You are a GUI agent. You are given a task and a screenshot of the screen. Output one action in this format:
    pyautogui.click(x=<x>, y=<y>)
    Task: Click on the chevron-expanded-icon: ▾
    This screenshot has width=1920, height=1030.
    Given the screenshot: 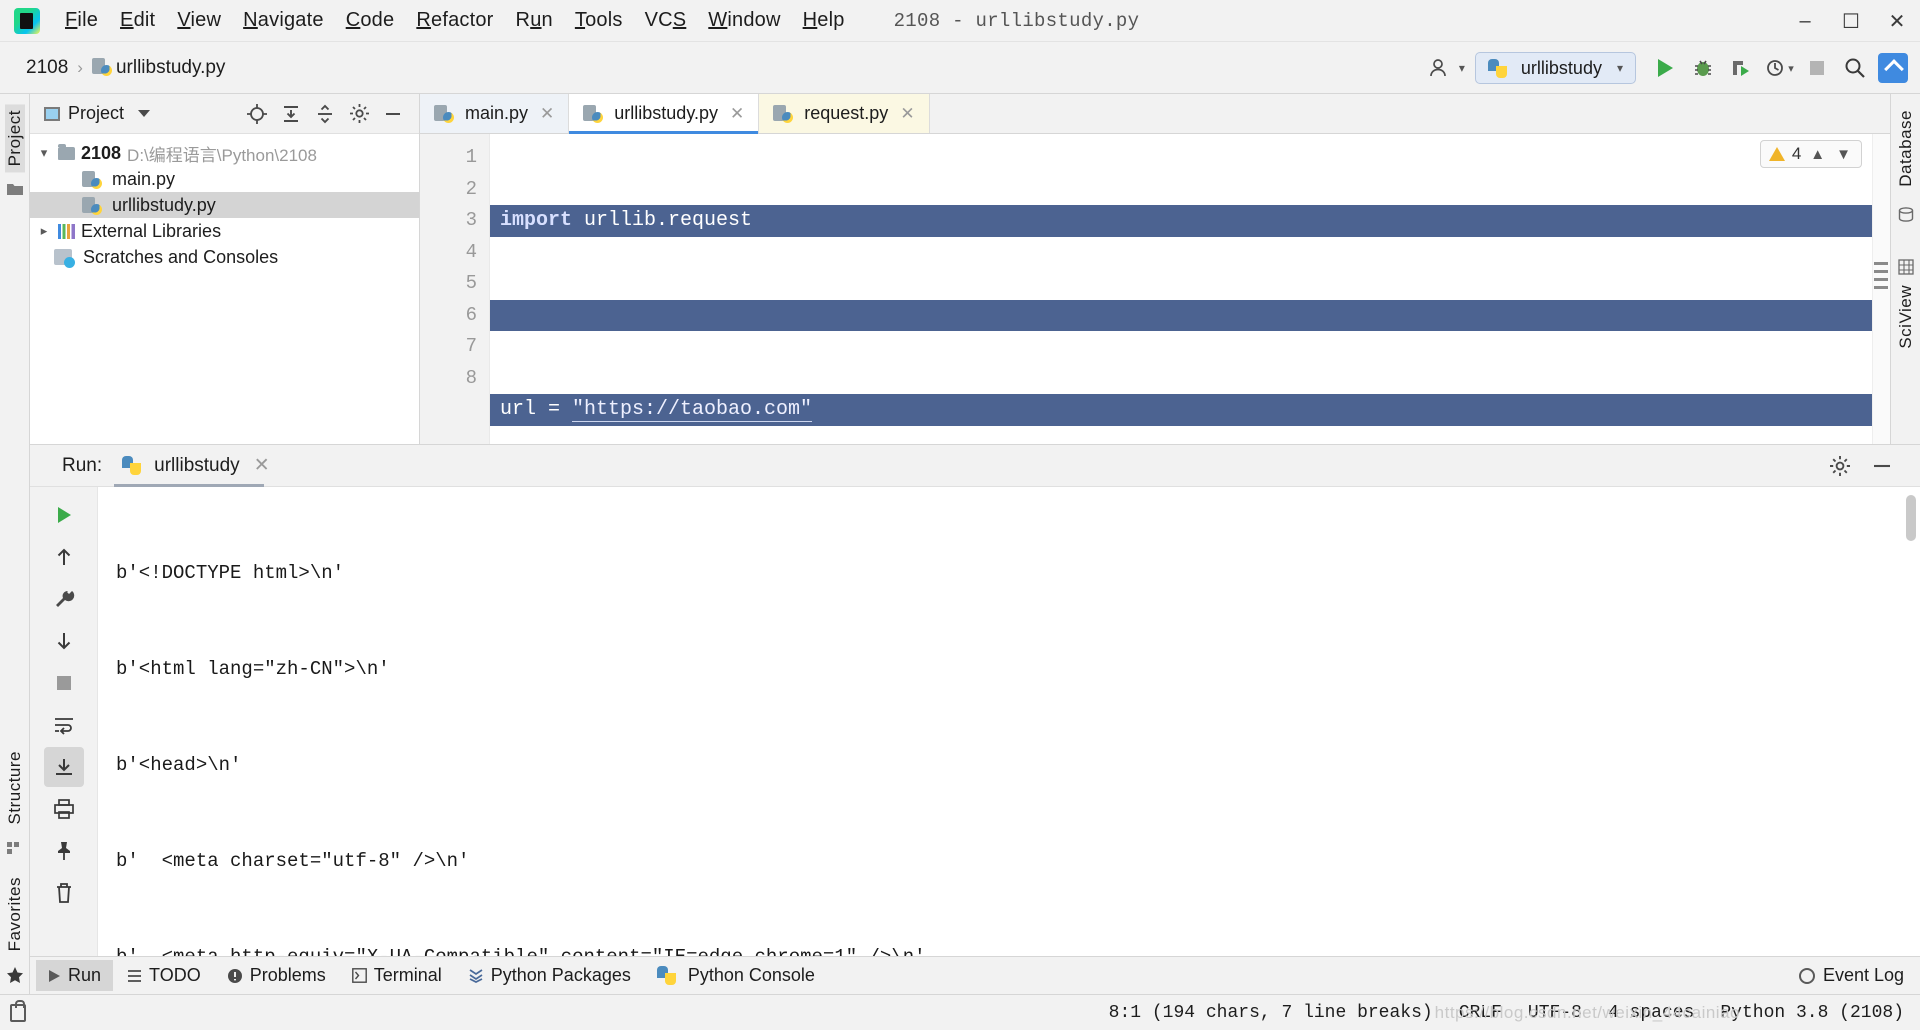 What is the action you would take?
    pyautogui.click(x=44, y=153)
    